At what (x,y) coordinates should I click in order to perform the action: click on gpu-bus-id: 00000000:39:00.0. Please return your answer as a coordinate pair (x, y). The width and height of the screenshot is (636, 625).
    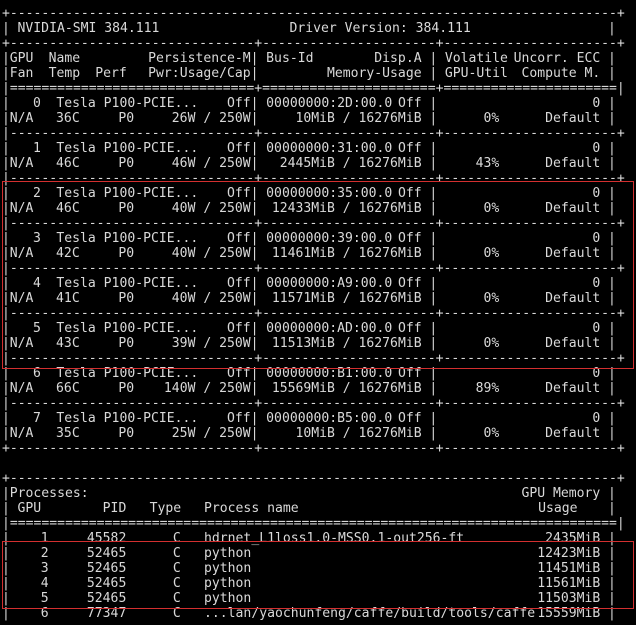
    Looking at the image, I should click on (329, 238).